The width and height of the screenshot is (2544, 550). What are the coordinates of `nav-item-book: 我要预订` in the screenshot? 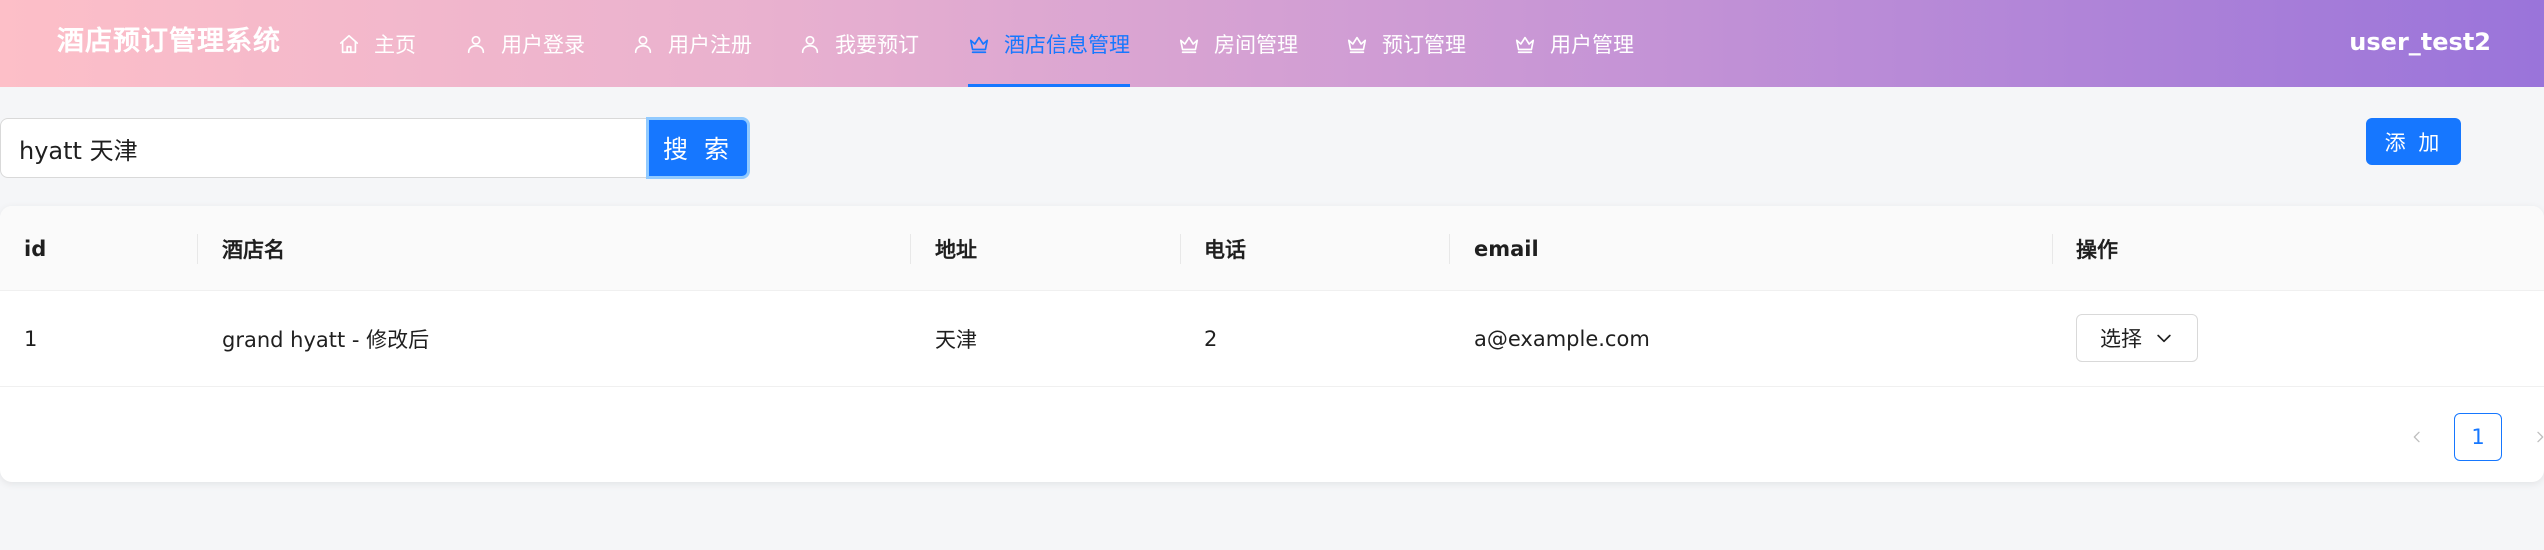 It's located at (859, 43).